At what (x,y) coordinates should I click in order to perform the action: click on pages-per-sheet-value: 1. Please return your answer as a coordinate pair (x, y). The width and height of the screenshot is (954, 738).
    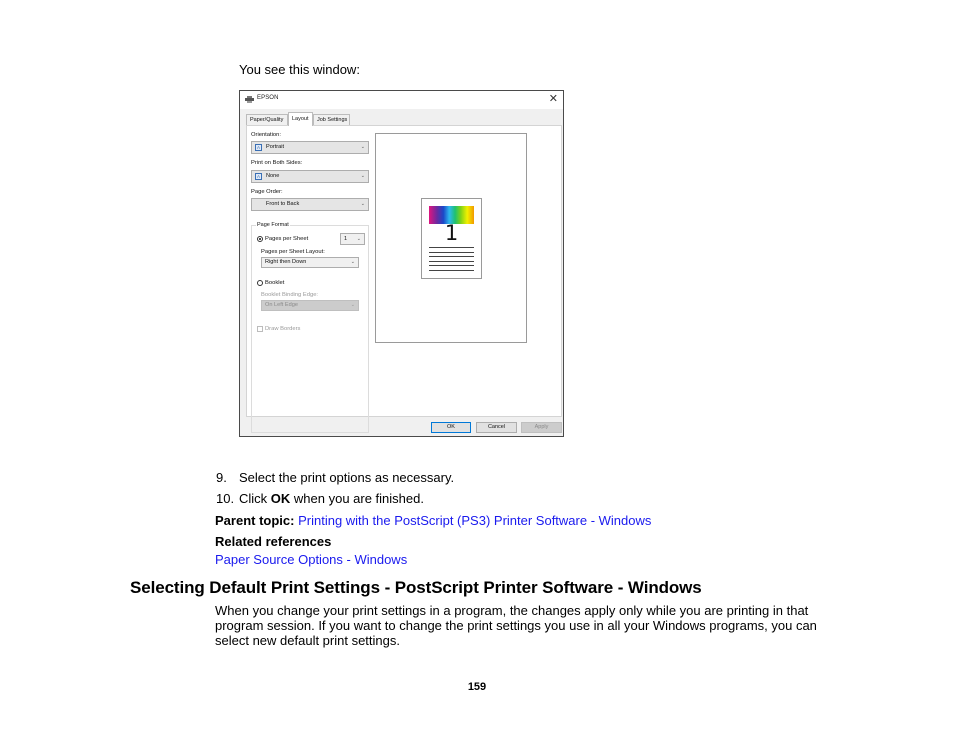
    Looking at the image, I should click on (346, 239).